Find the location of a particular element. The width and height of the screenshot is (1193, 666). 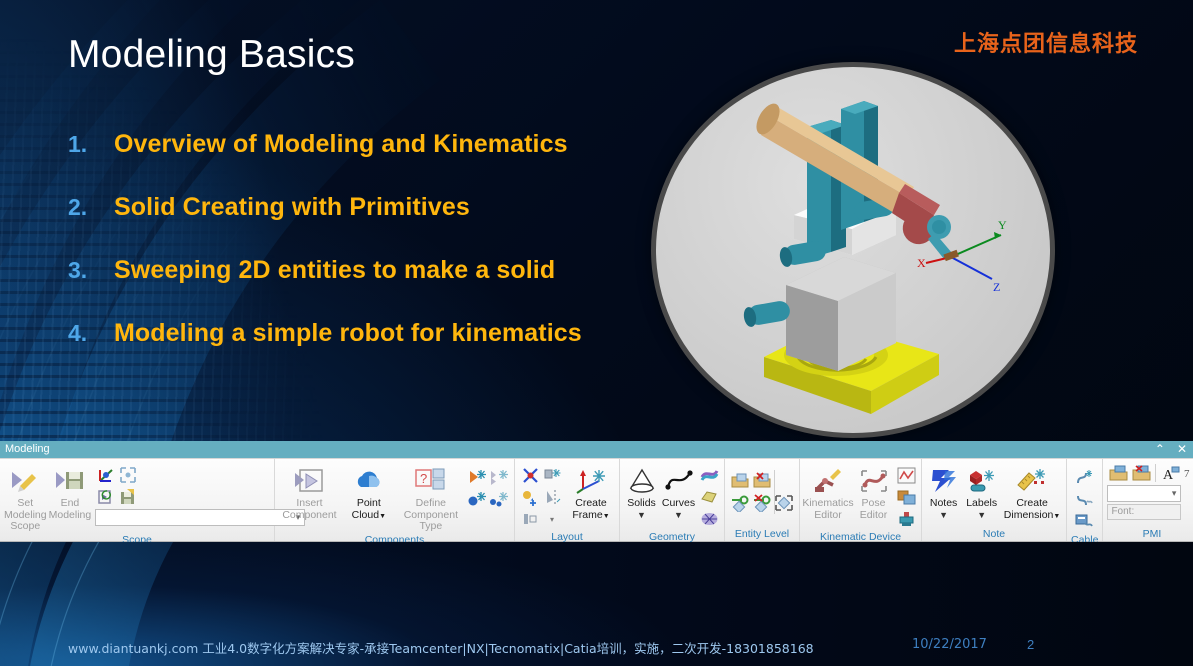

labels-button: Labels ▼ is located at coordinates (981, 492).